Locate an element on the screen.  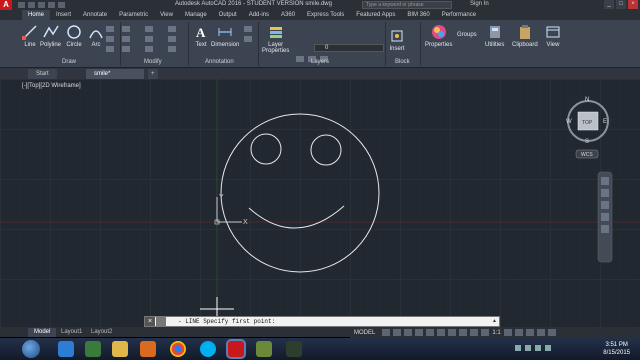
volume-icon is located at coordinates (548, 348).